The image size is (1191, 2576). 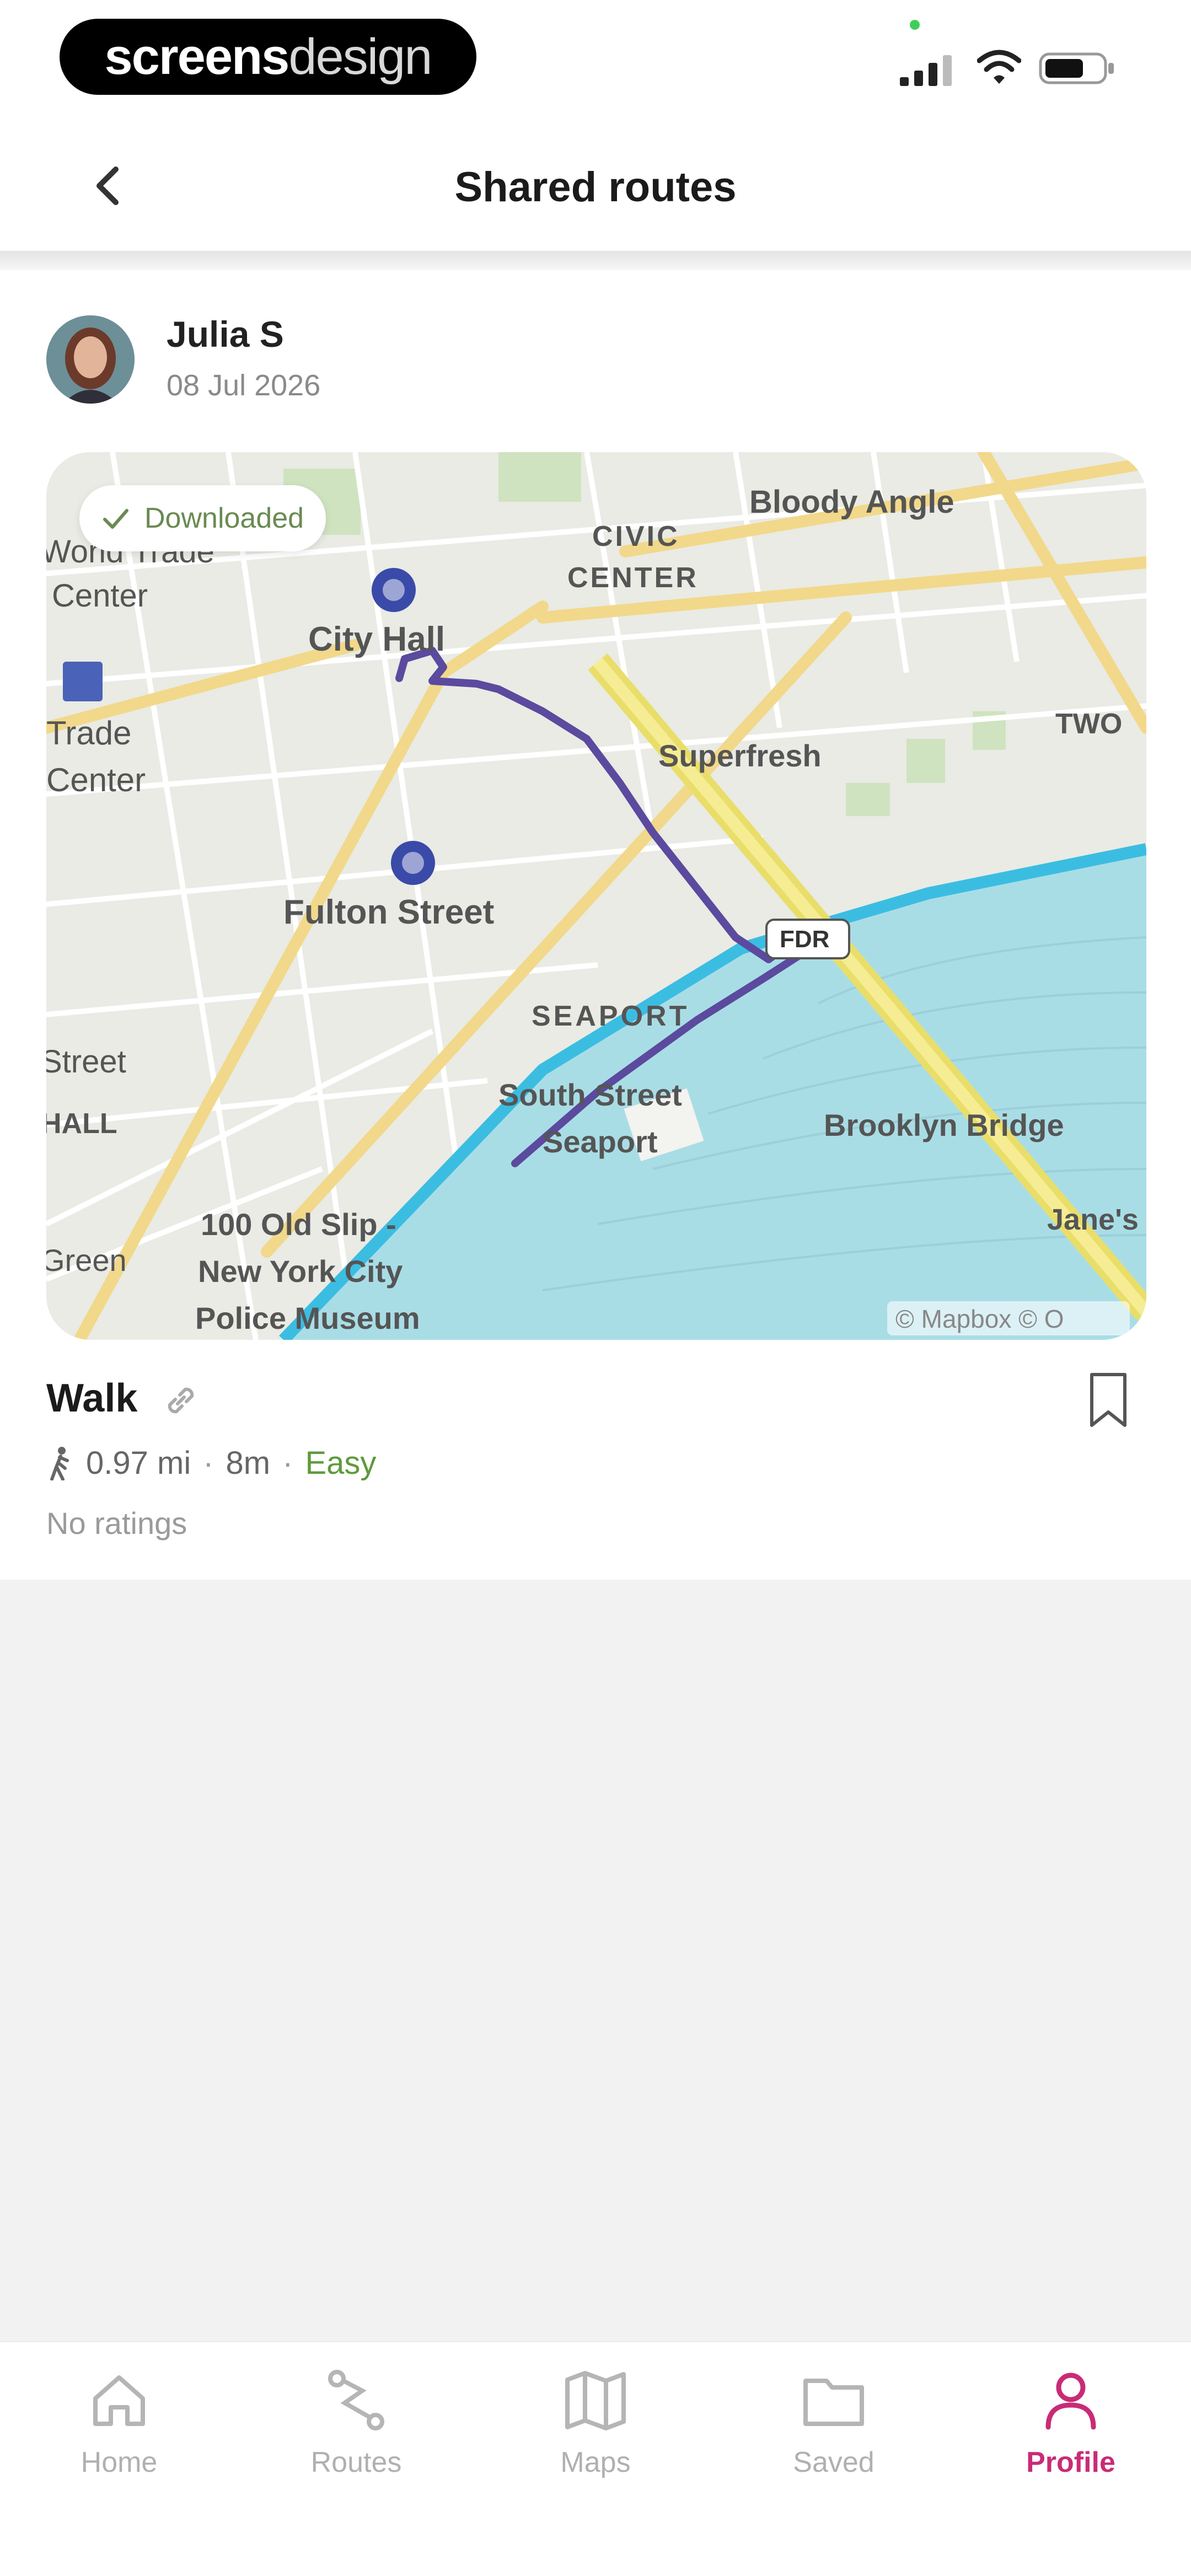 I want to click on ratings-text: No ratings, so click(x=116, y=1524).